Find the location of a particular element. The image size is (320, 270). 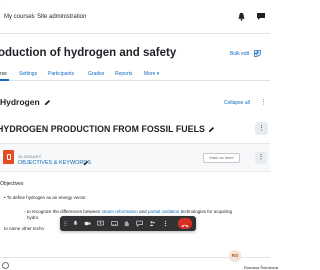

activity-name-link: OBJECTIVES & KEYWORDS is located at coordinates (54, 163).